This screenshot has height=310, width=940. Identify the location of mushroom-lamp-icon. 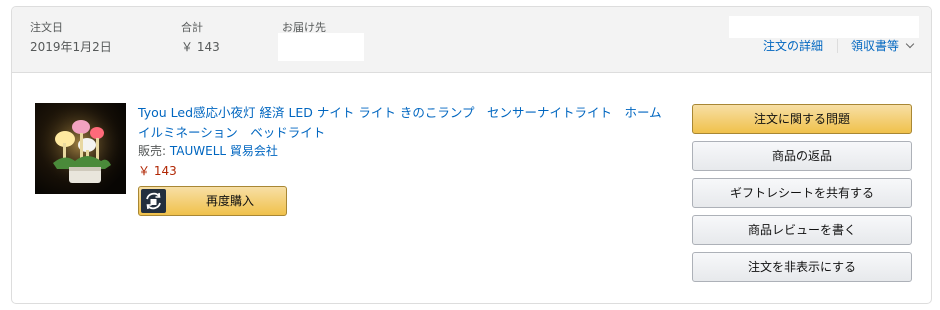
(80, 148).